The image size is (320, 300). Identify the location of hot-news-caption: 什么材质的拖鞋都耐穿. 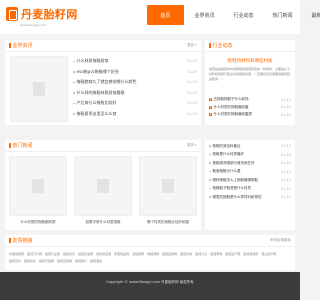
(38, 222).